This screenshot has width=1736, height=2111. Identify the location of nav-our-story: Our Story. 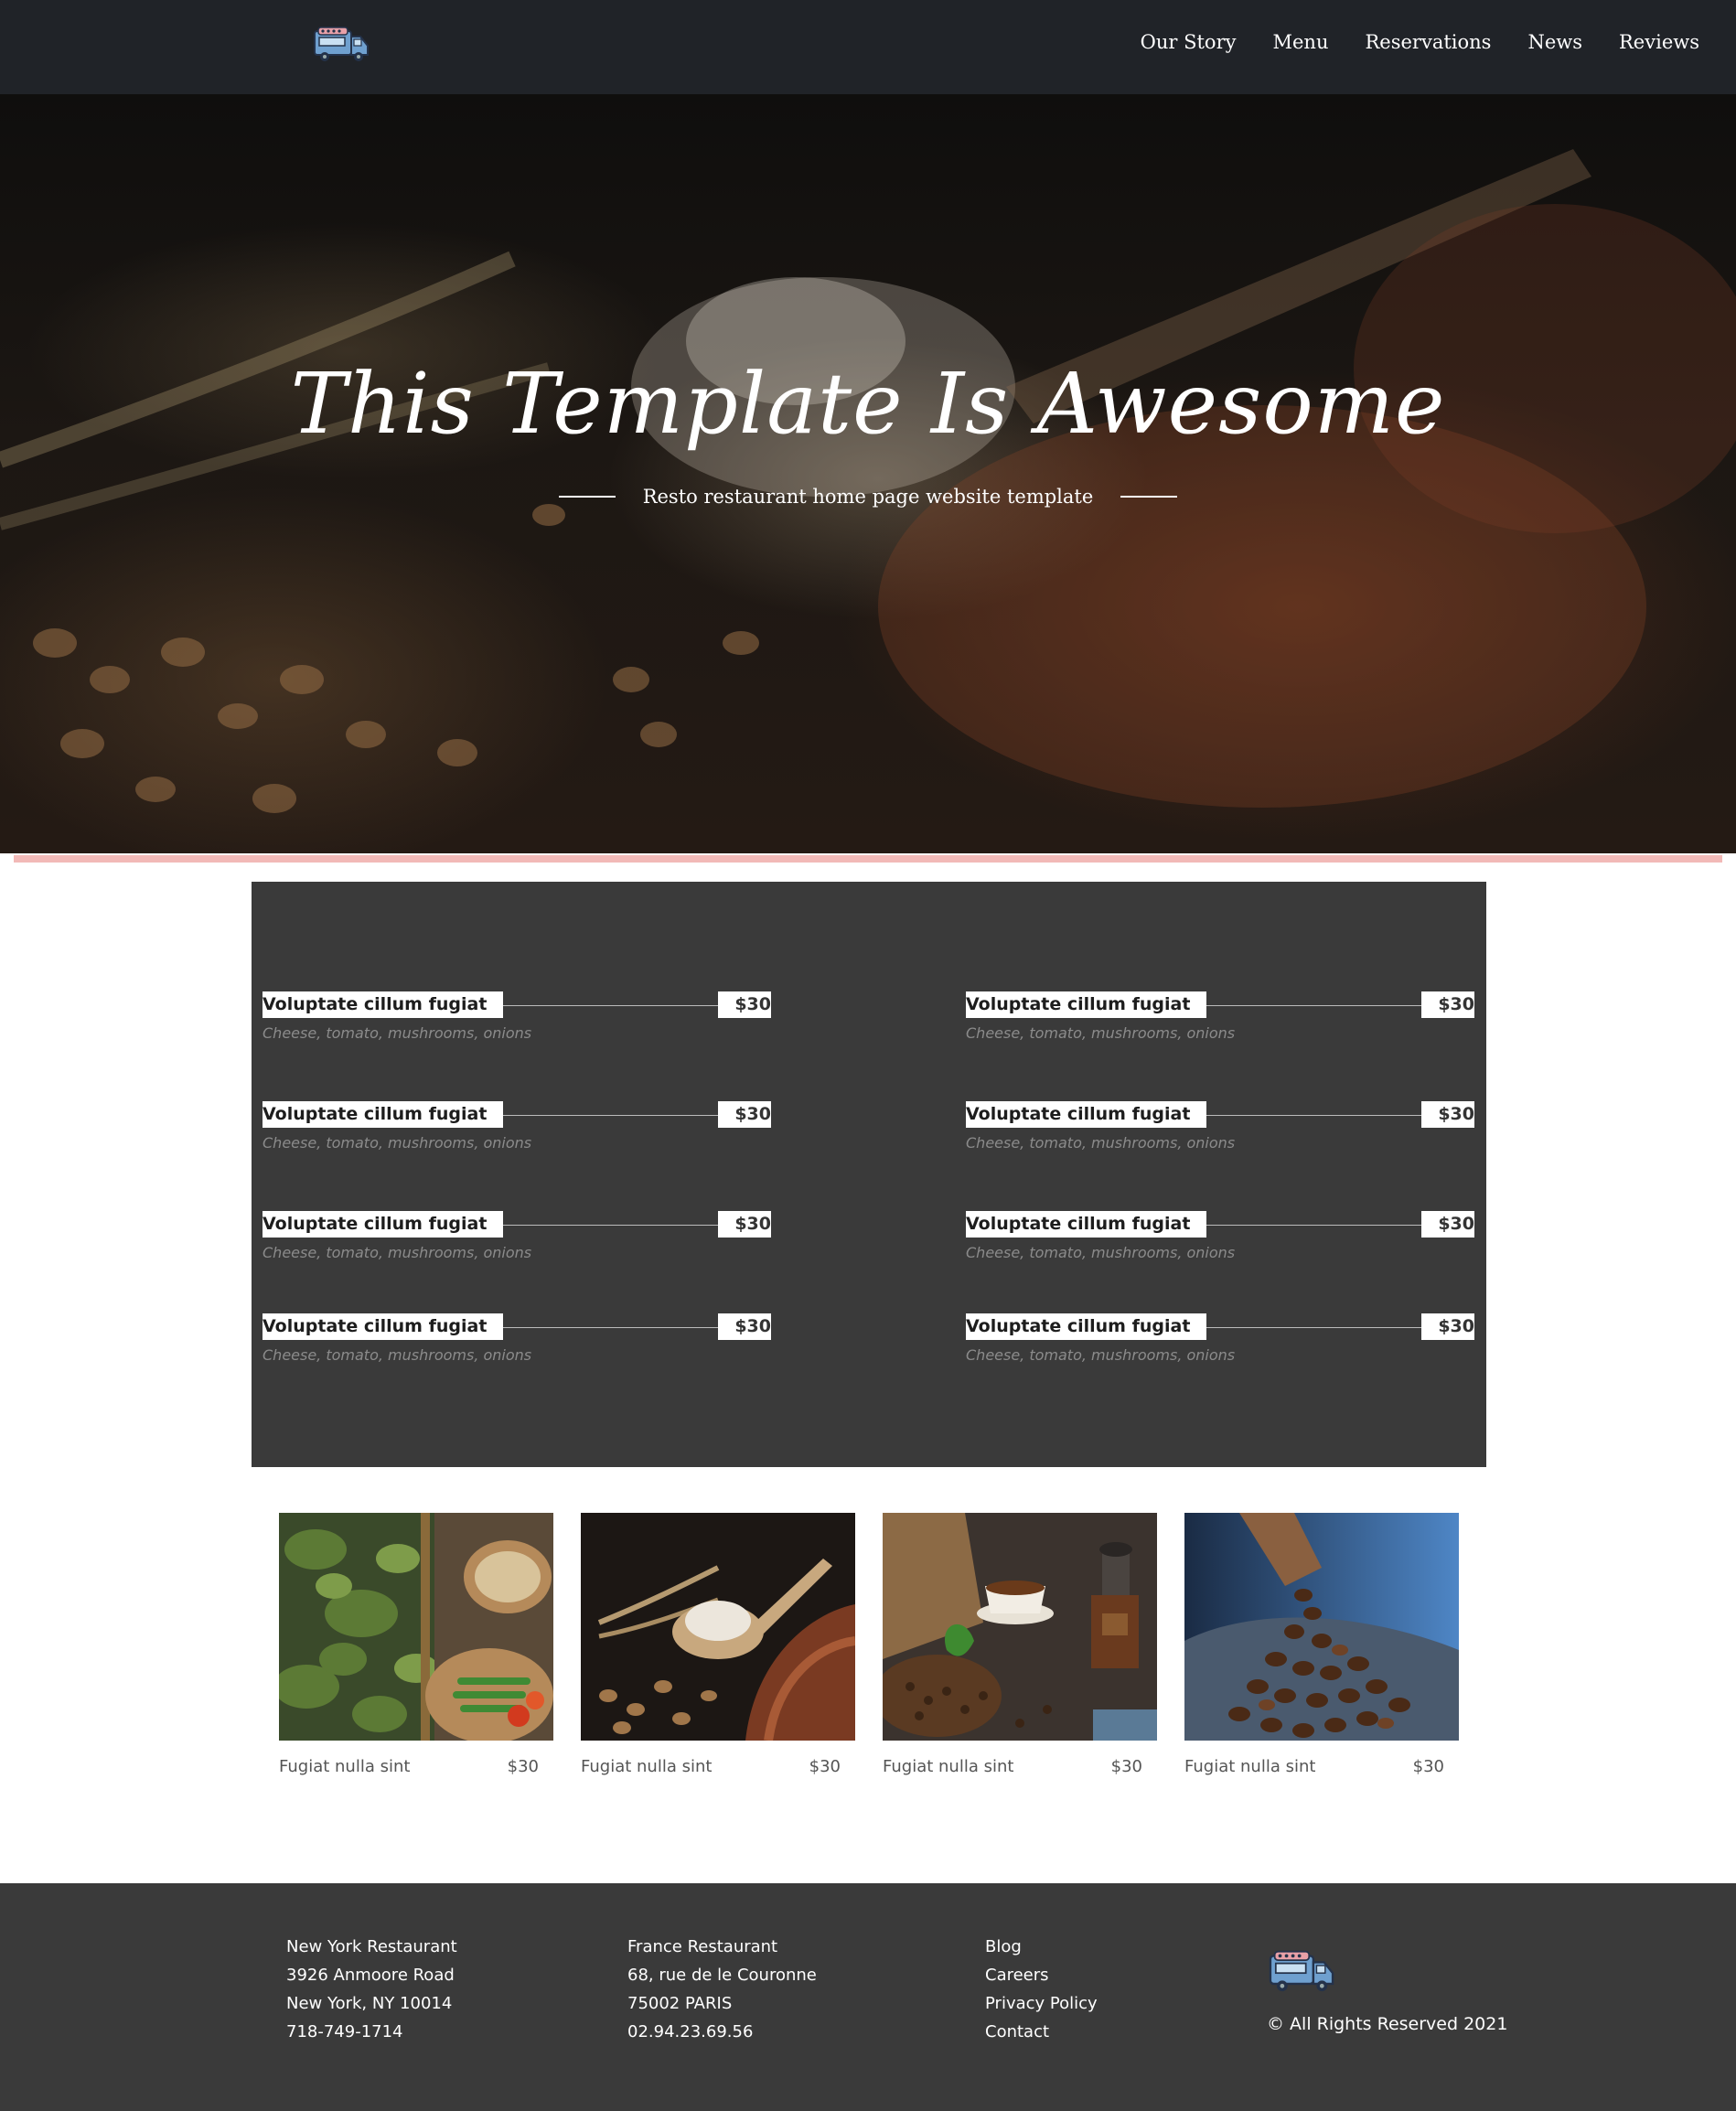
(1189, 42).